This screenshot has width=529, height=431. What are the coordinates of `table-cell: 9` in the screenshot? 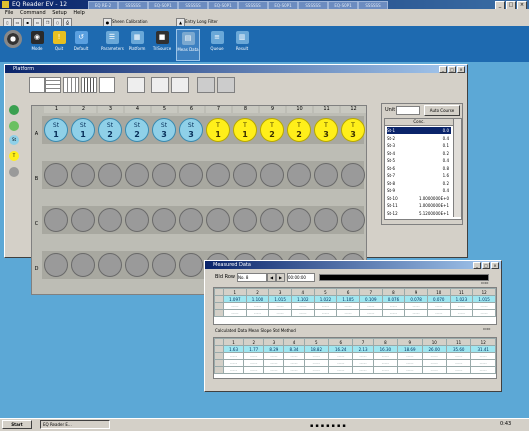 It's located at (410, 342).